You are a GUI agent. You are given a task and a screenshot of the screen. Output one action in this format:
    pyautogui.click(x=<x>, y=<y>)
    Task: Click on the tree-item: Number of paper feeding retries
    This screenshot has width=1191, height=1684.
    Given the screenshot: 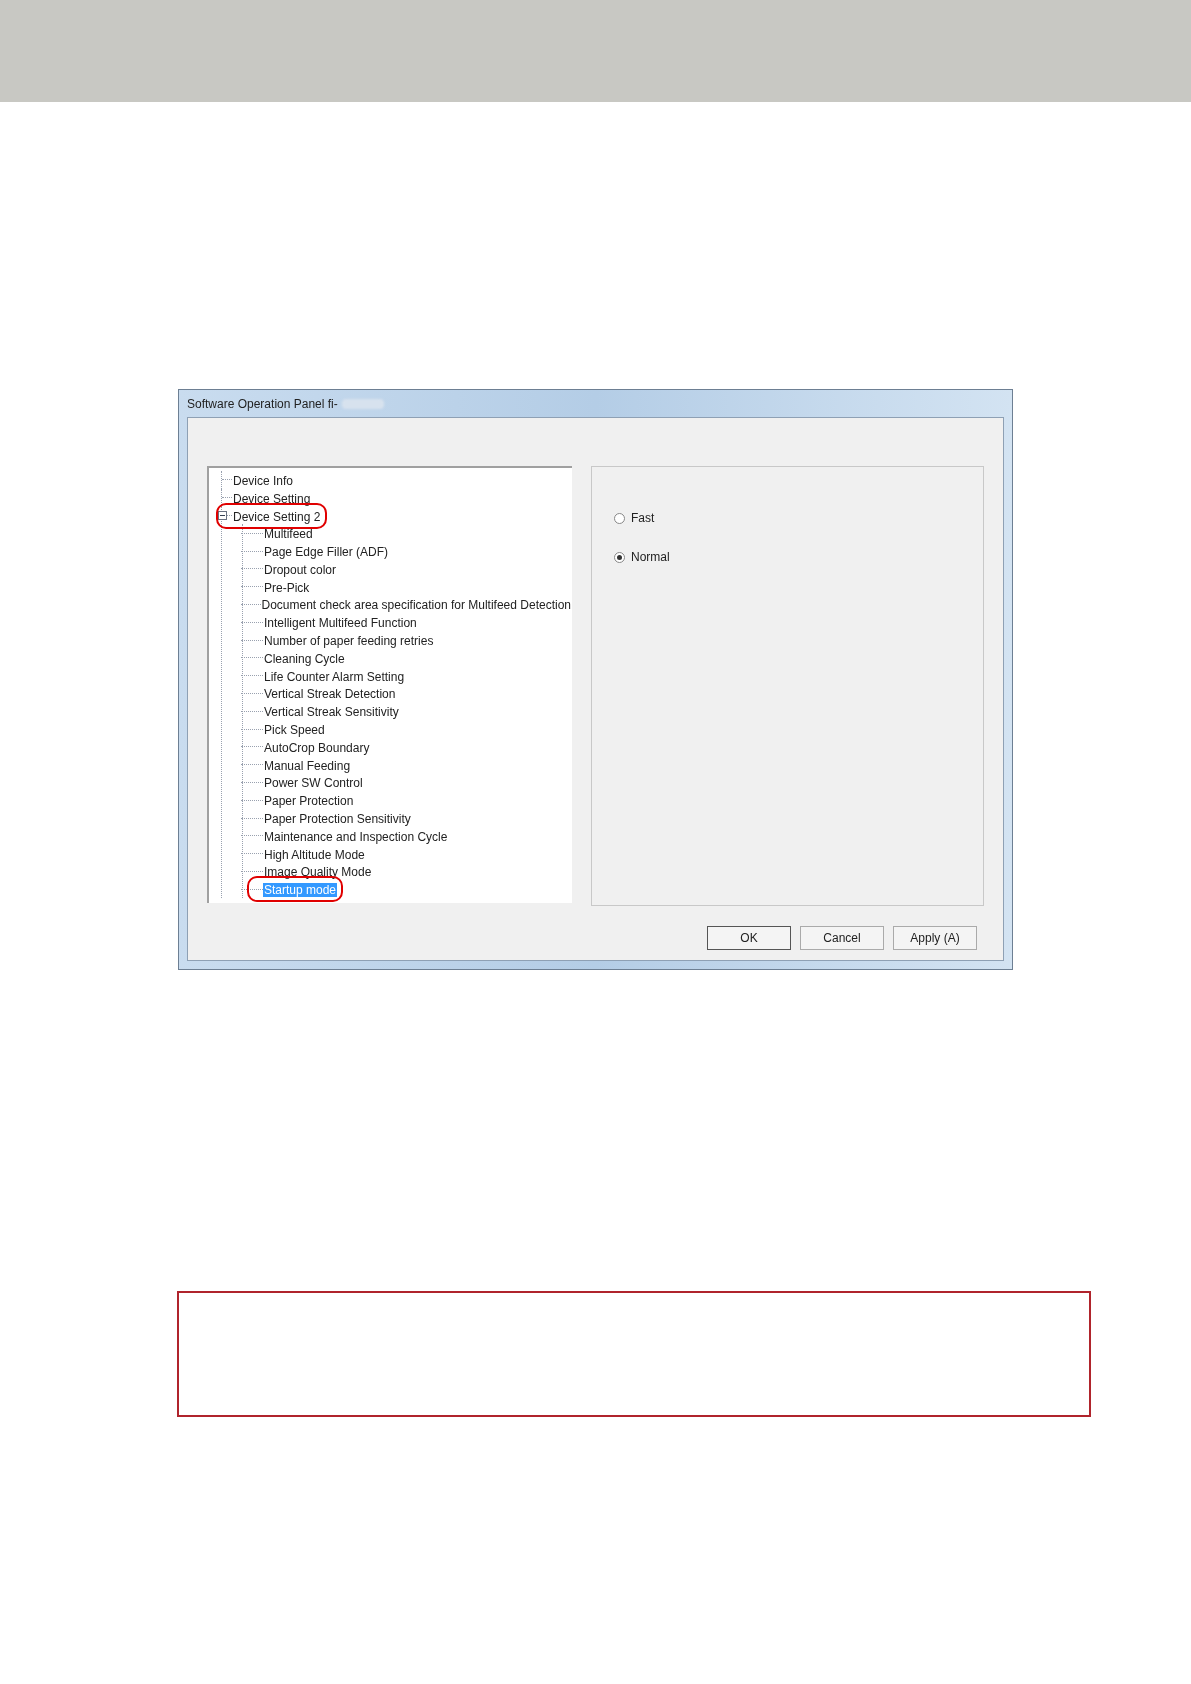 What is the action you would take?
    pyautogui.click(x=349, y=641)
    